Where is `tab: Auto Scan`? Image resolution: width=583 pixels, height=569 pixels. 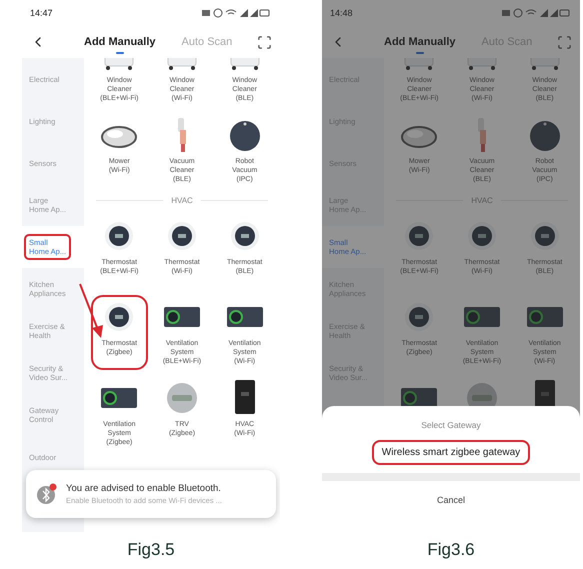
tab: Auto Scan is located at coordinates (207, 42).